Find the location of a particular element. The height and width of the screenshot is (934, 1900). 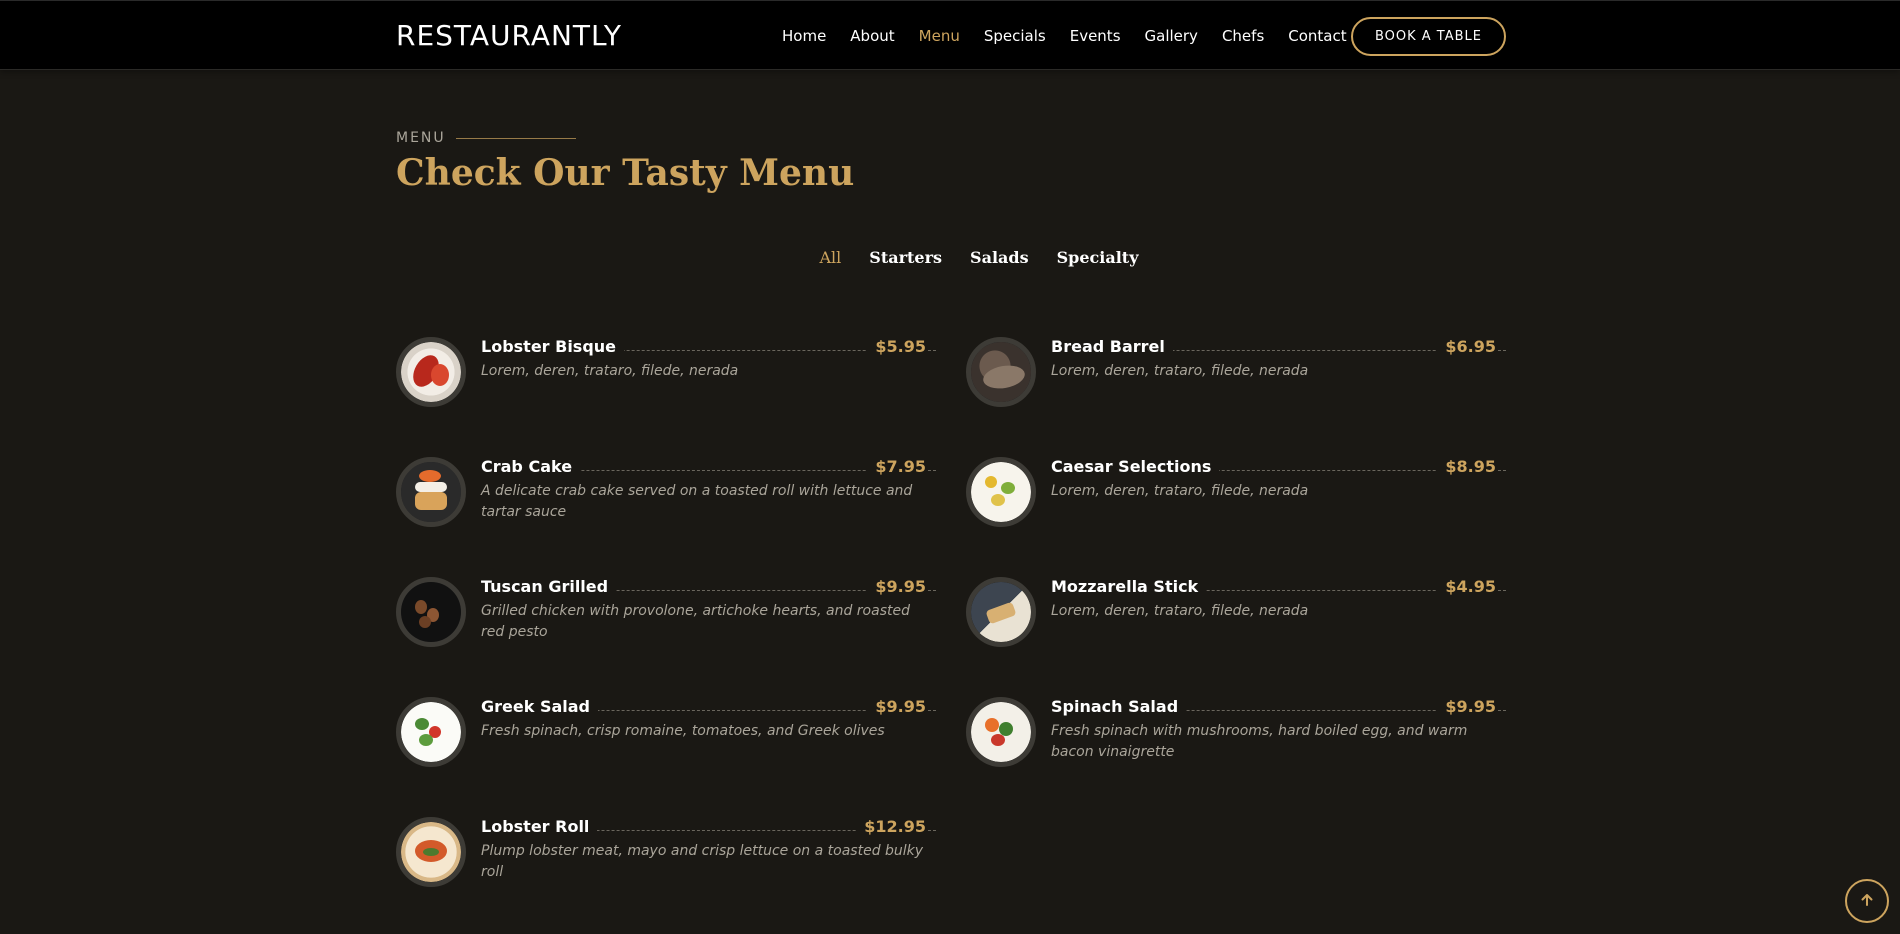

nav-home: Home is located at coordinates (804, 36).